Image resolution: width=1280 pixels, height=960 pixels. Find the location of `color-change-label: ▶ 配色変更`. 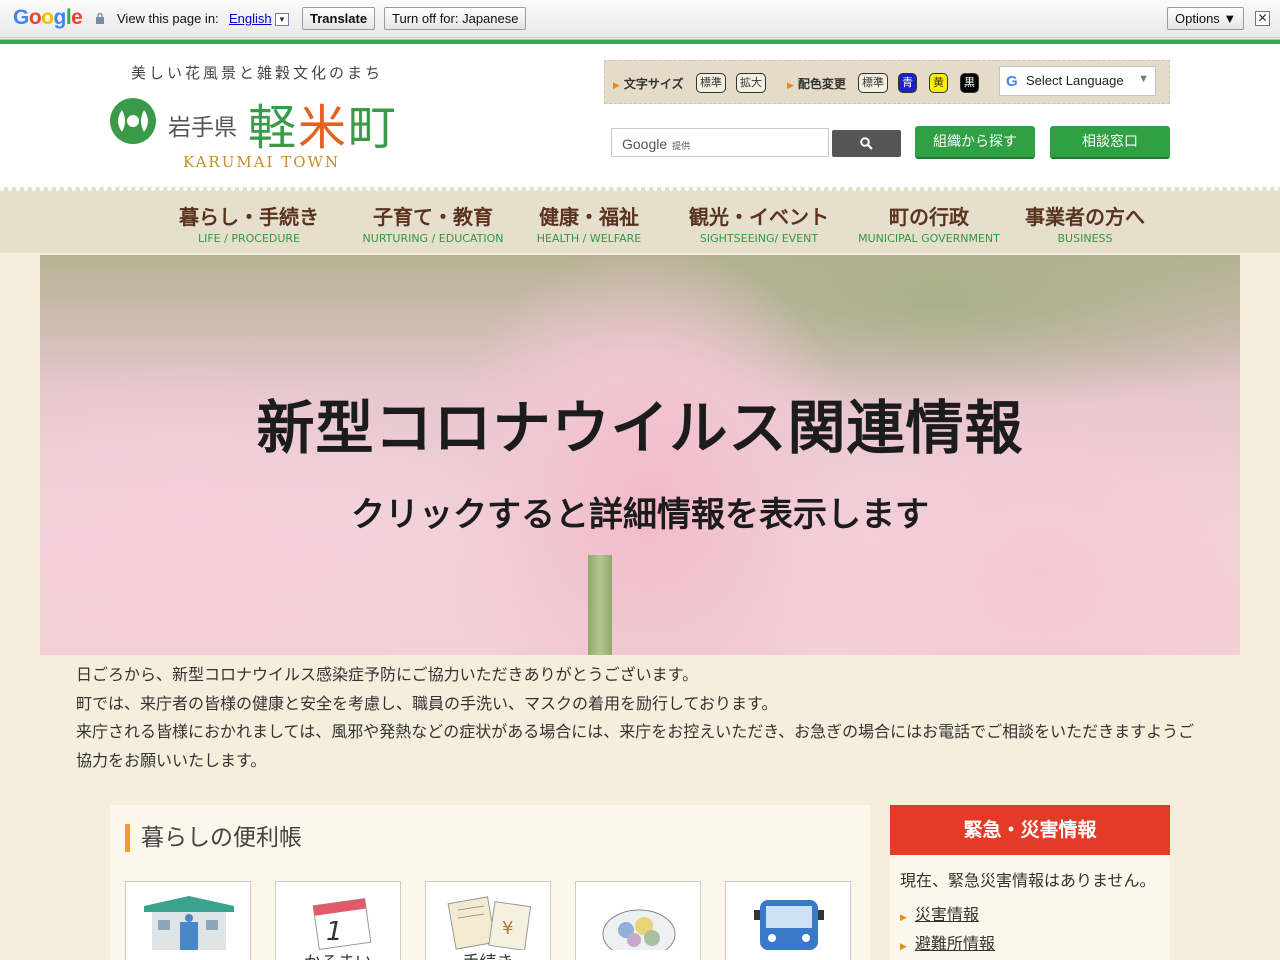

color-change-label: ▶ 配色変更 is located at coordinates (816, 84).